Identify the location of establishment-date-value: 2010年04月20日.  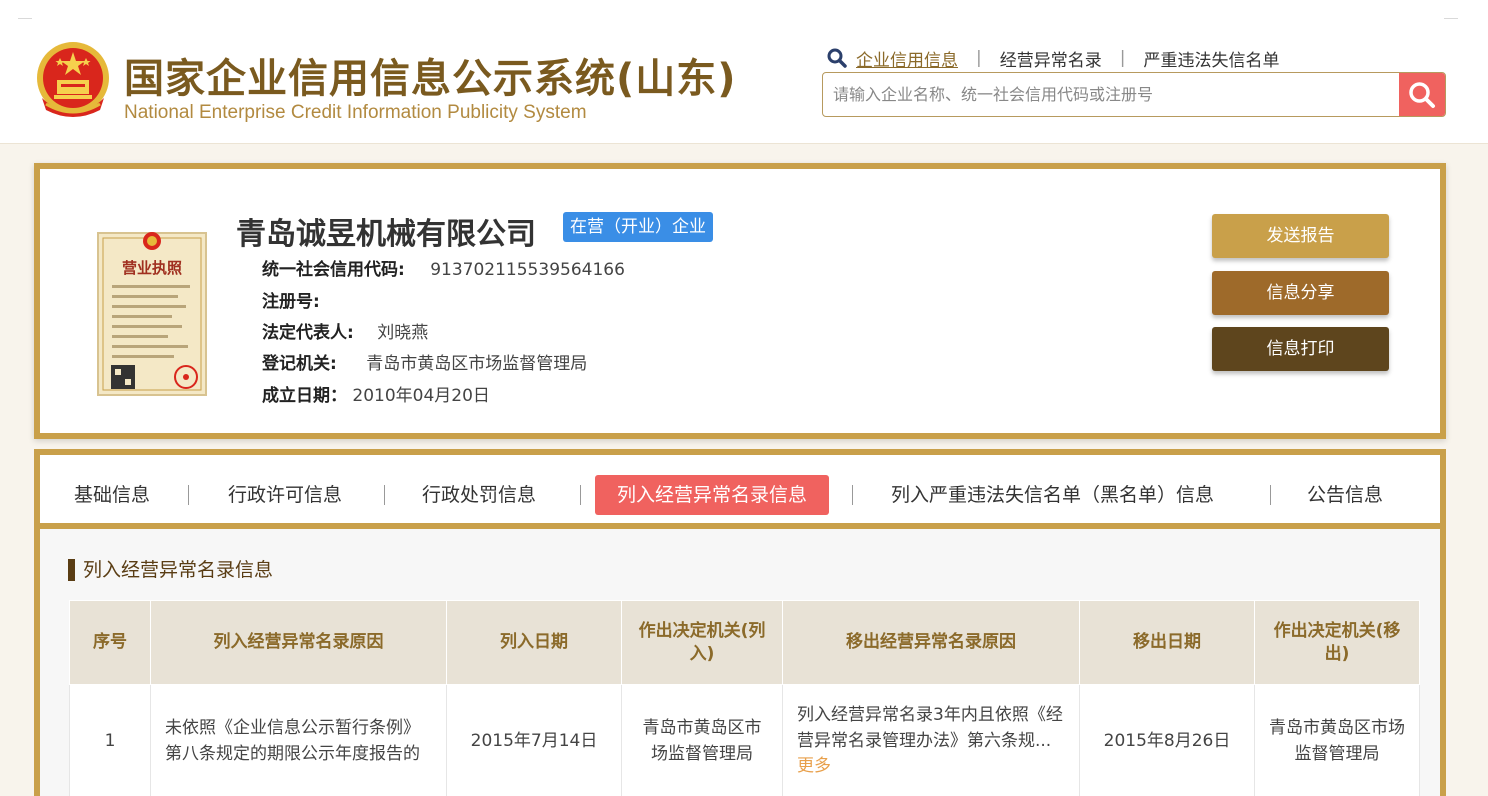
(421, 396).